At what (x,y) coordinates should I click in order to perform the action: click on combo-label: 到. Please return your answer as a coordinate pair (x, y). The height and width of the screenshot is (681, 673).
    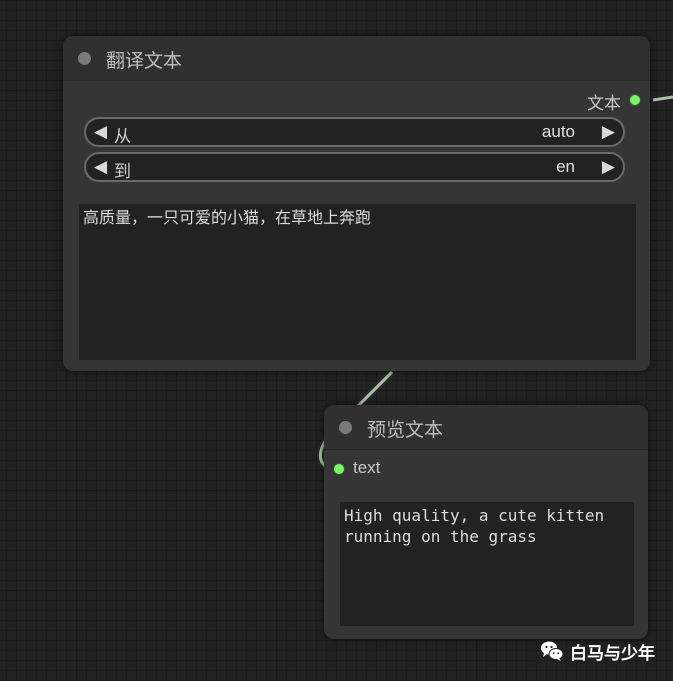
    Looking at the image, I should click on (122, 172).